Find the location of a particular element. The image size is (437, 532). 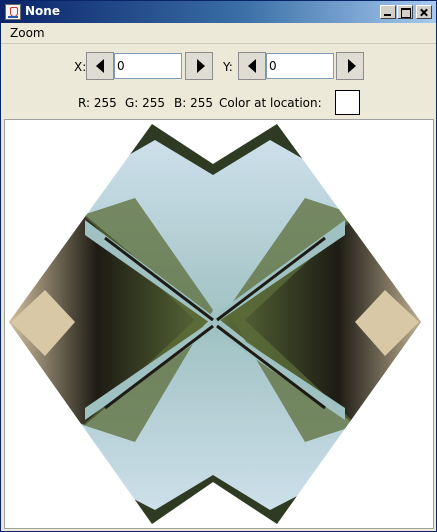

y-increment-button is located at coordinates (350, 66).